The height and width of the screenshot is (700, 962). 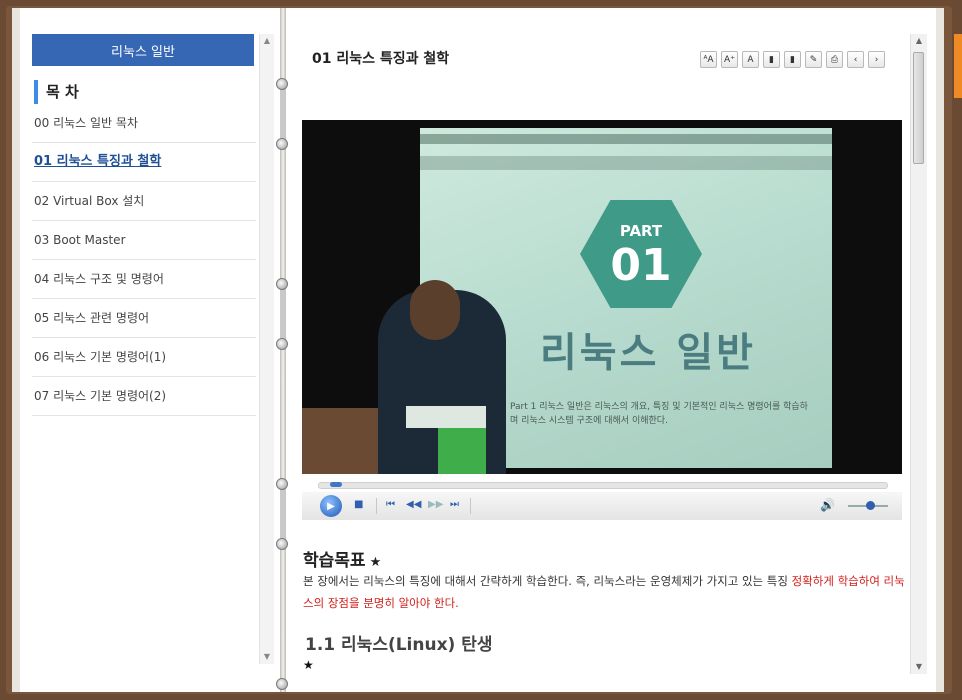 I want to click on slide-app-toolbar, so click(x=626, y=163).